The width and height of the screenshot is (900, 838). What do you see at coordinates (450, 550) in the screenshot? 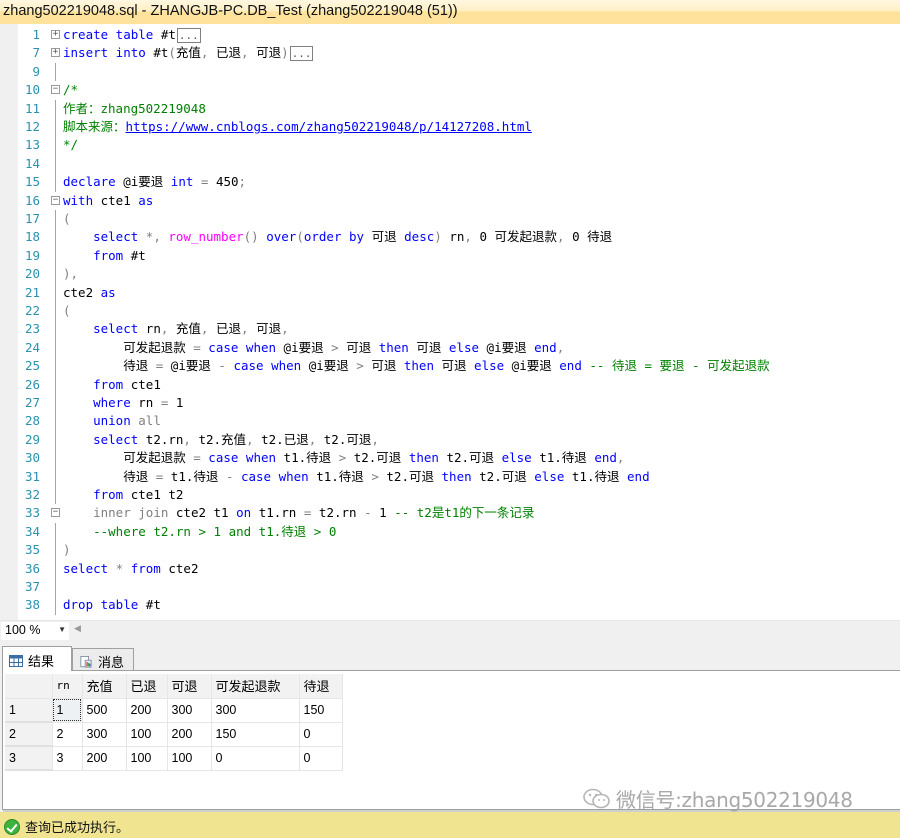
I see `code-line: 35)` at bounding box center [450, 550].